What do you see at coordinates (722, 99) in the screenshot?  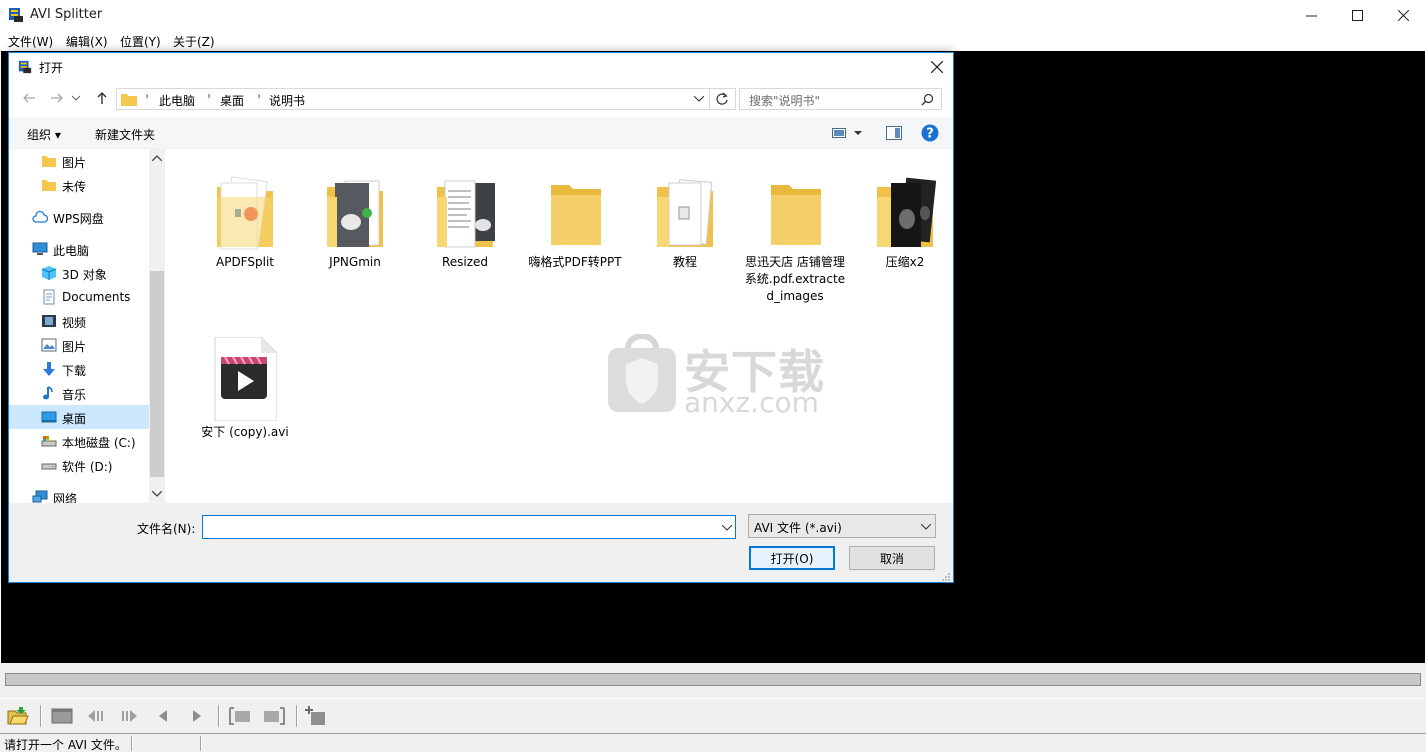 I see `refresh-icon` at bounding box center [722, 99].